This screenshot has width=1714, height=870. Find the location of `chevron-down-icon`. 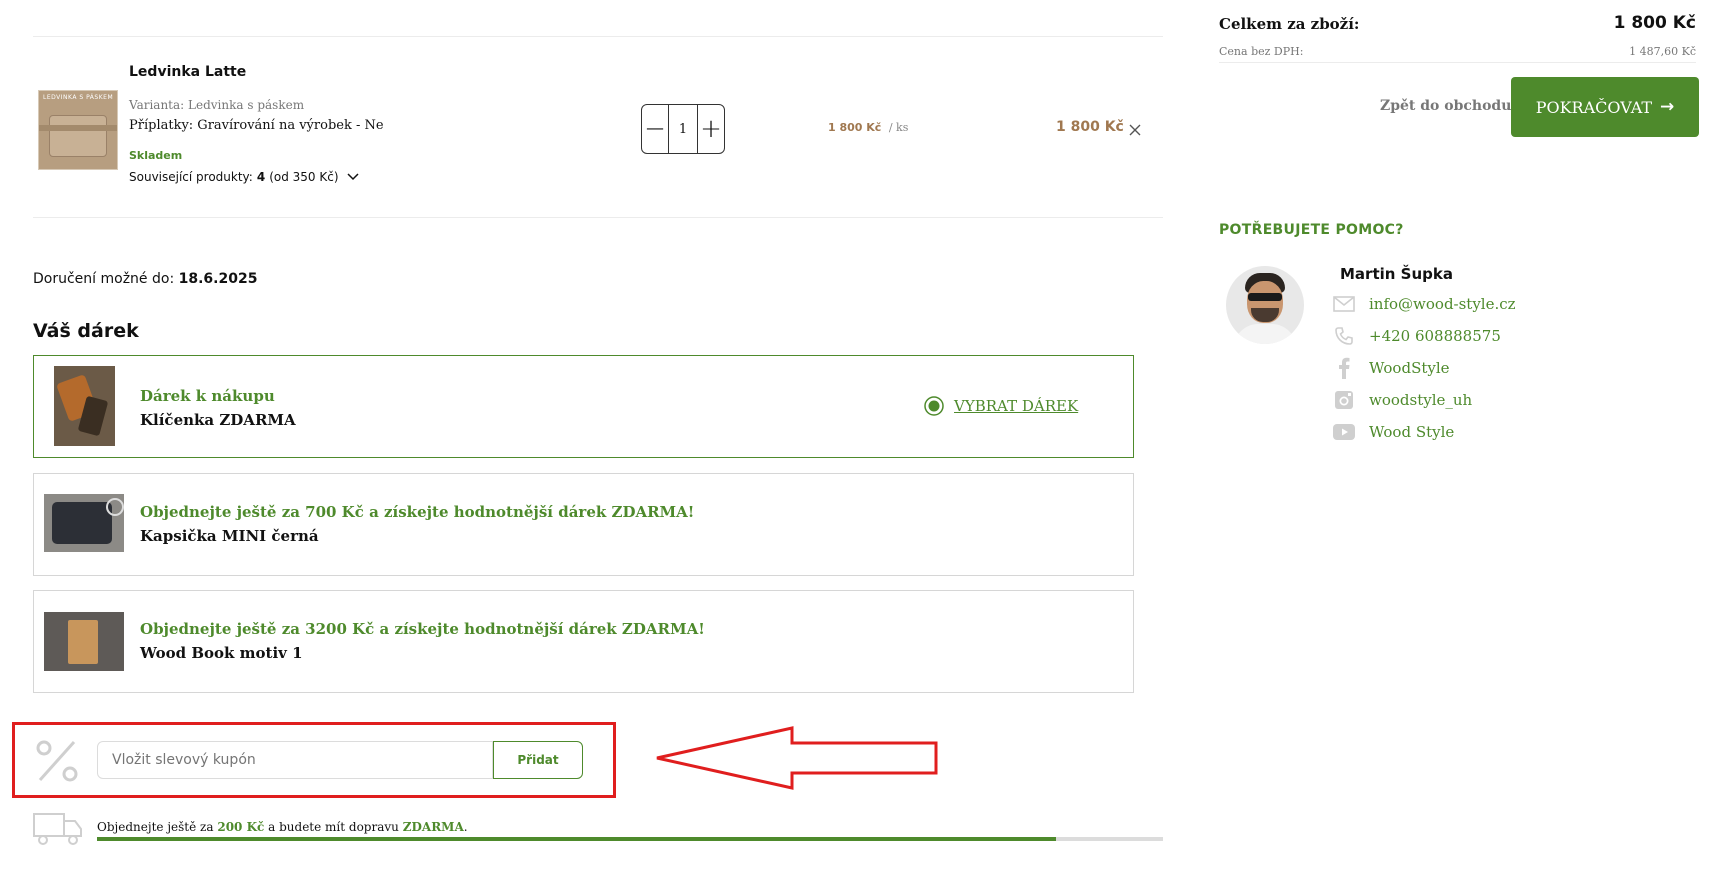

chevron-down-icon is located at coordinates (352, 177).